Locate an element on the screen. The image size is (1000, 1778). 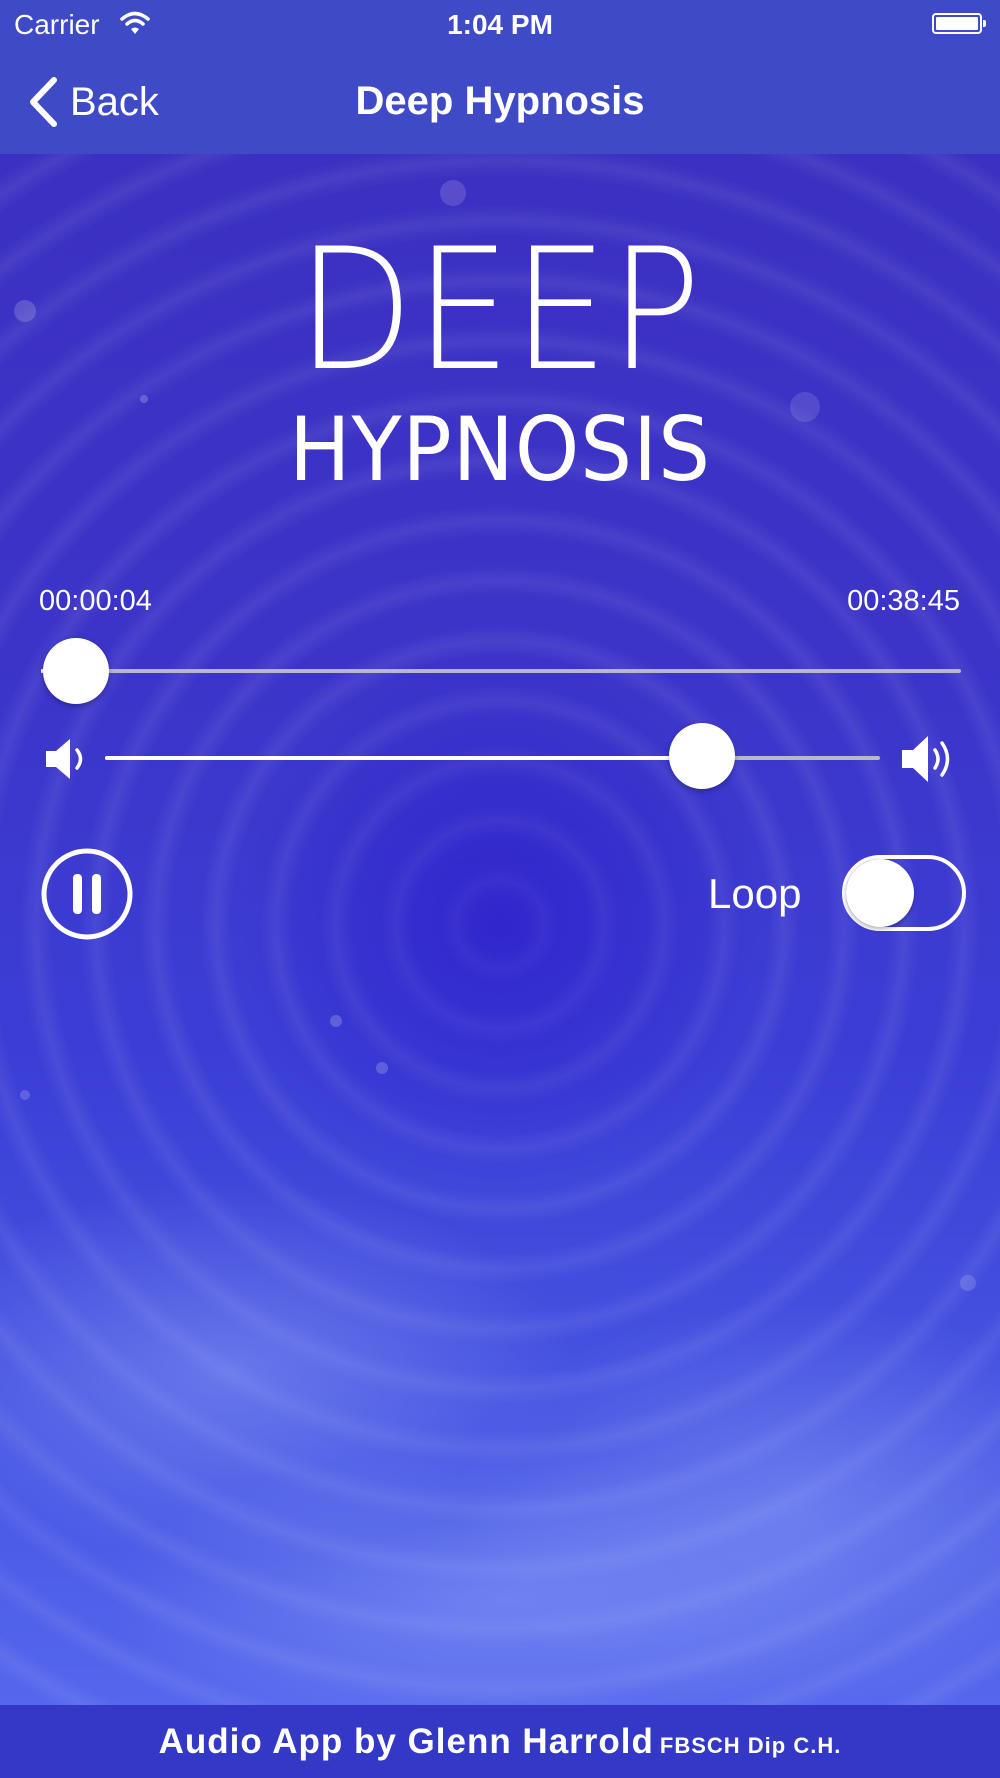
volume-fill is located at coordinates (403, 758).